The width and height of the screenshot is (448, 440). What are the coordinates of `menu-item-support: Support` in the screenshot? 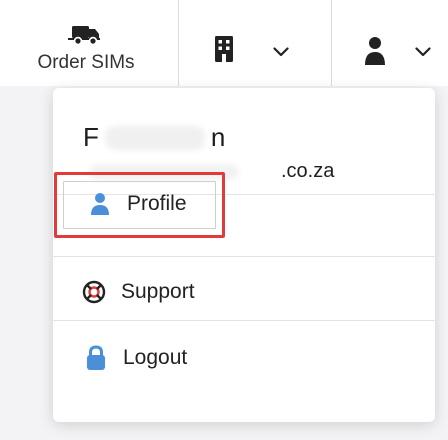 It's located at (138, 292).